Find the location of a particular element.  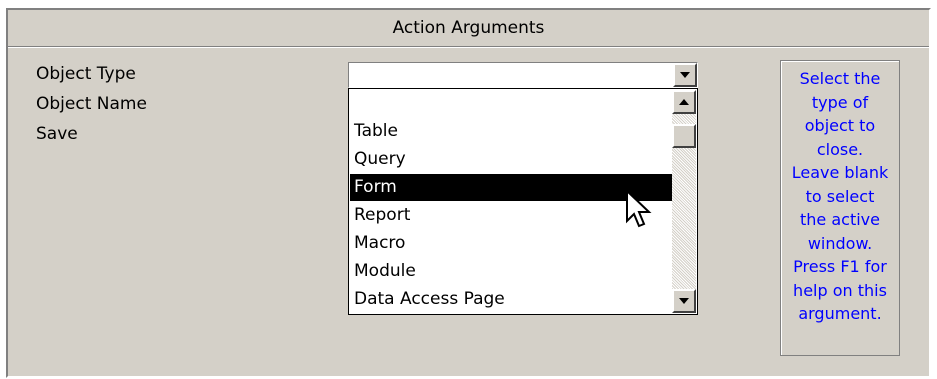

header-divider is located at coordinates (468, 47).